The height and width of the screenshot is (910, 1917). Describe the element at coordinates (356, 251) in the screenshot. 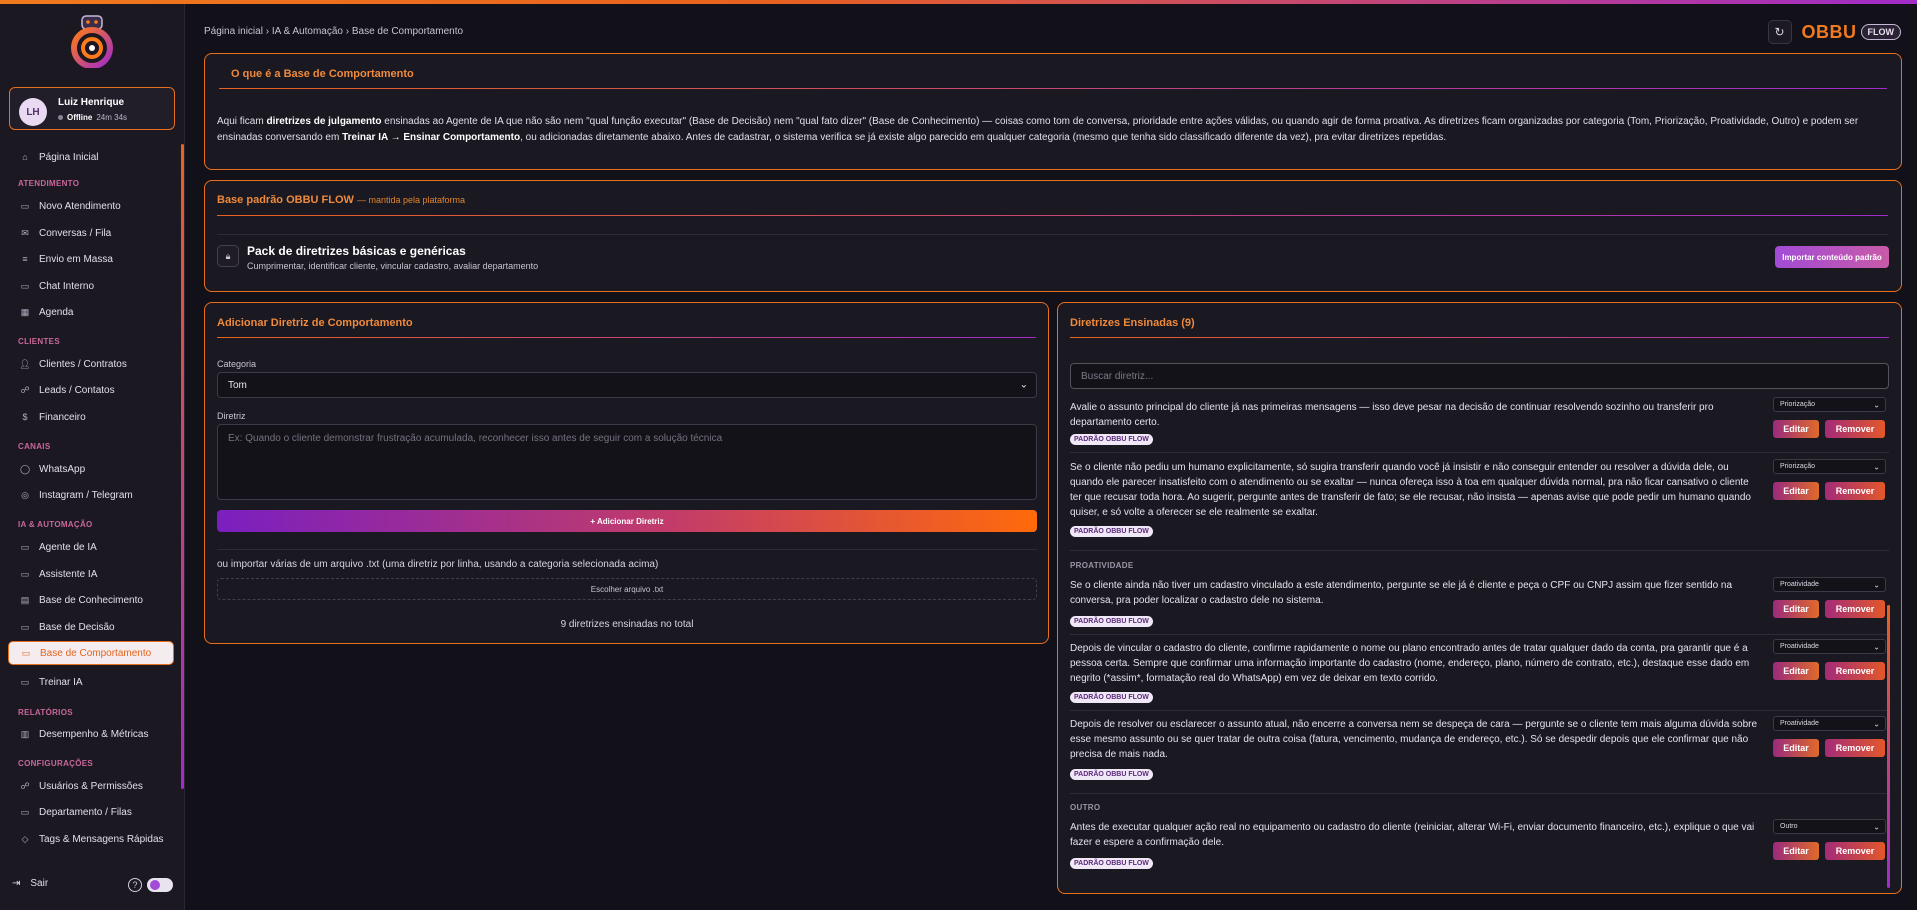

I see `pack-title: Pack de diretrizes básicas e genéricas` at that location.